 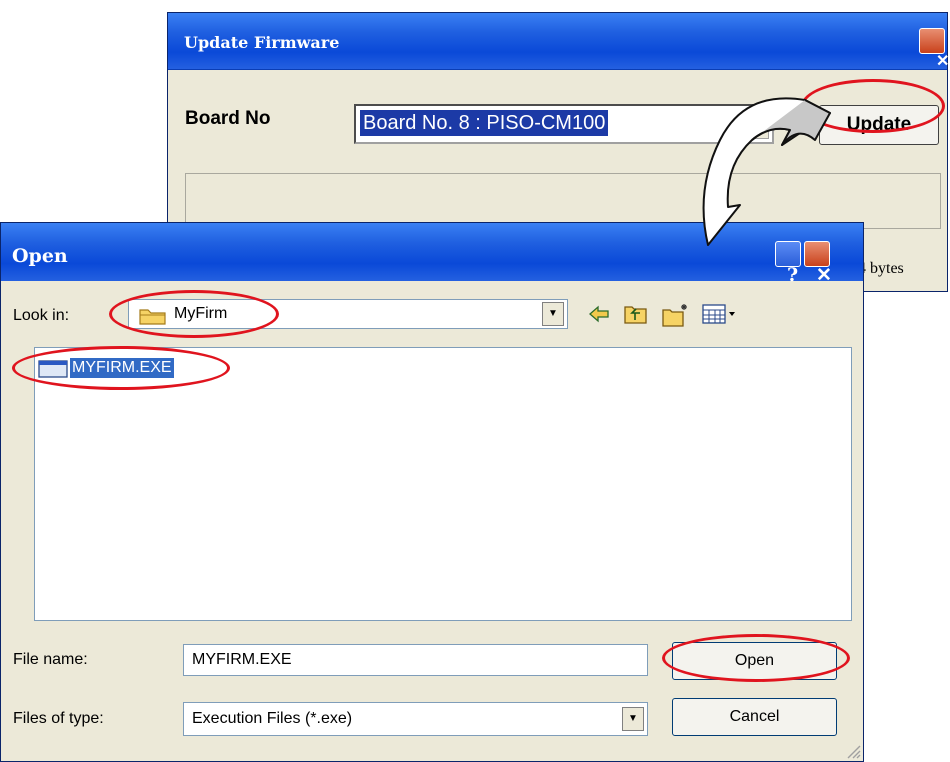 I want to click on update-firmware-title: Update Firmware, so click(x=262, y=42).